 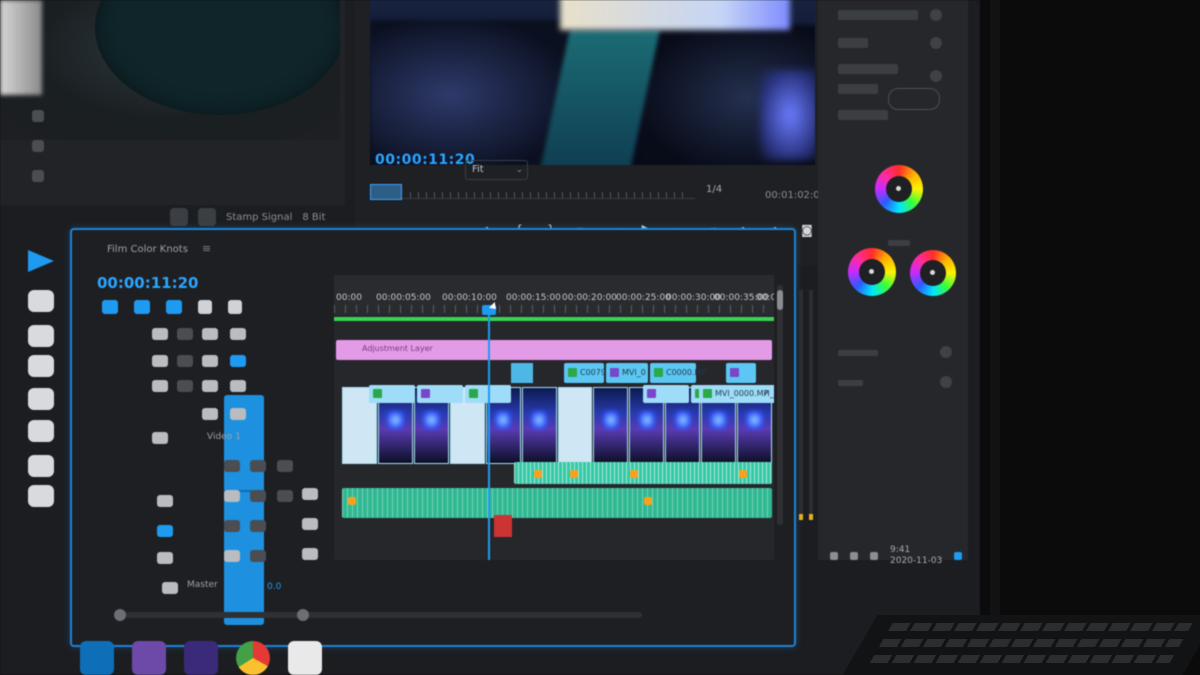 What do you see at coordinates (386, 192) in the screenshot?
I see `scrubber-playhead` at bounding box center [386, 192].